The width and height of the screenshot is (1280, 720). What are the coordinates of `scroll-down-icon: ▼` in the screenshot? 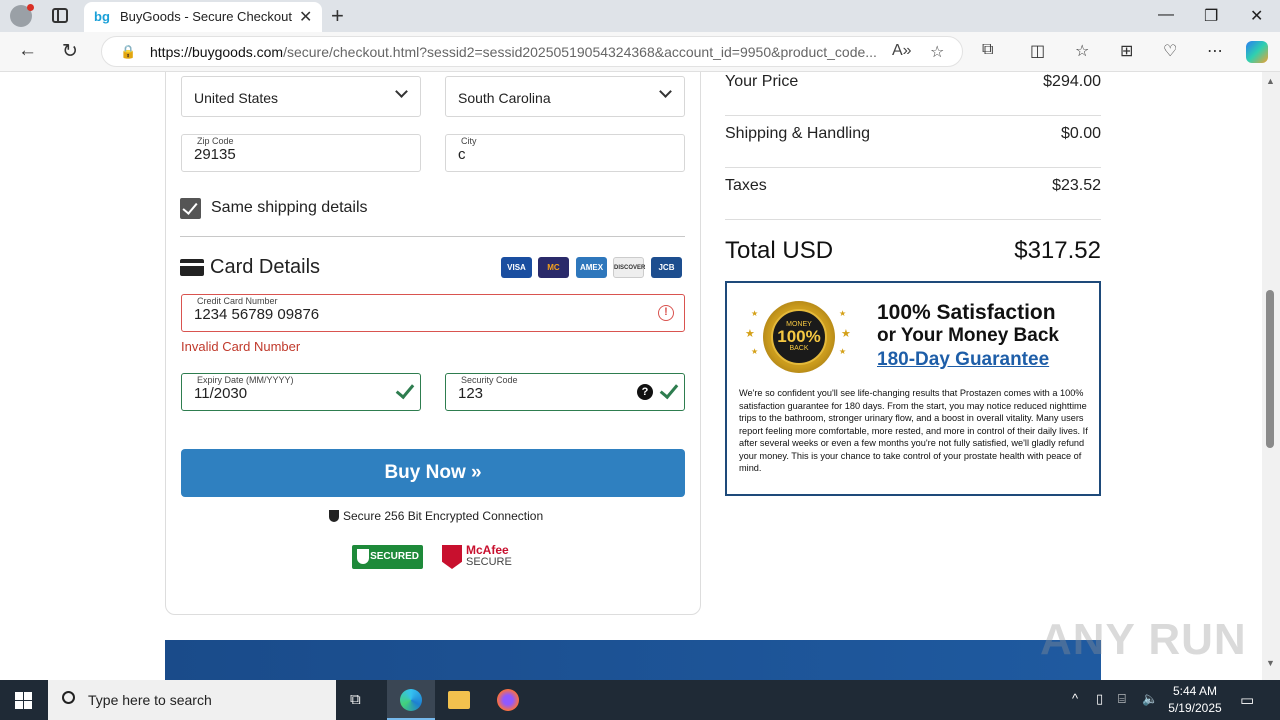 It's located at (1270, 663).